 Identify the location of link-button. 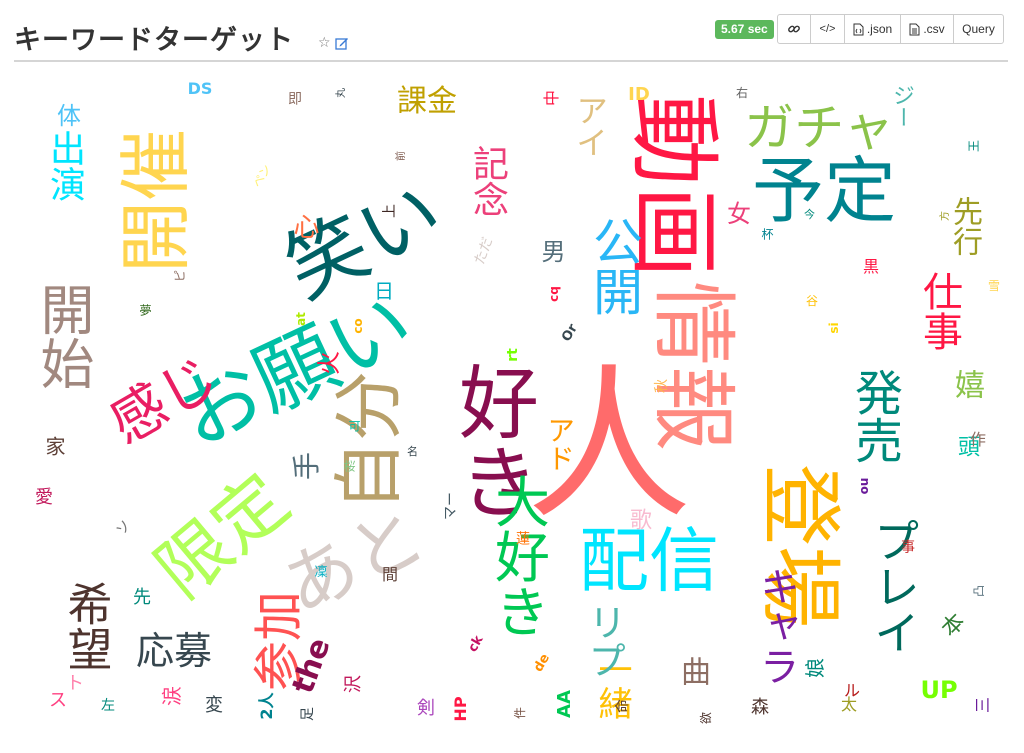
(794, 29).